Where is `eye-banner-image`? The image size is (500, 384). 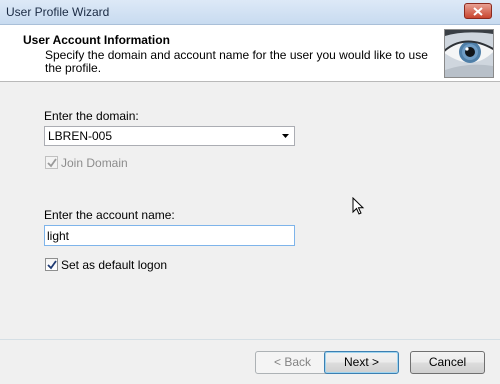
eye-banner-image is located at coordinates (469, 53).